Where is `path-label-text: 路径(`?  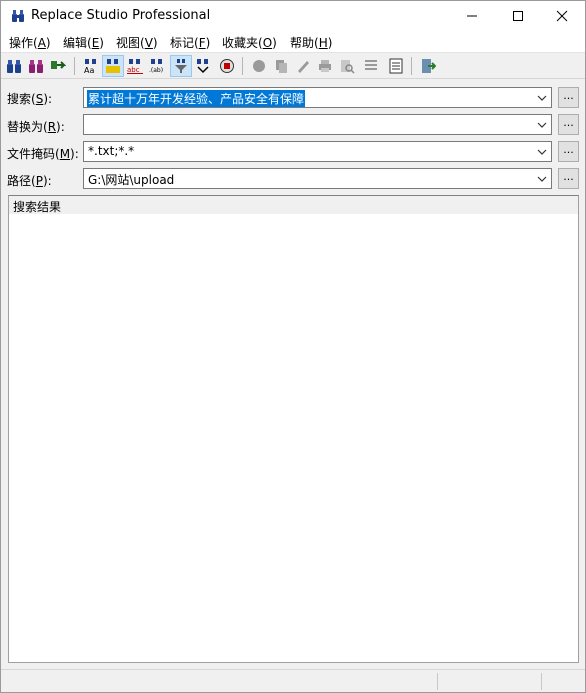
path-label-text: 路径( is located at coordinates (21, 181).